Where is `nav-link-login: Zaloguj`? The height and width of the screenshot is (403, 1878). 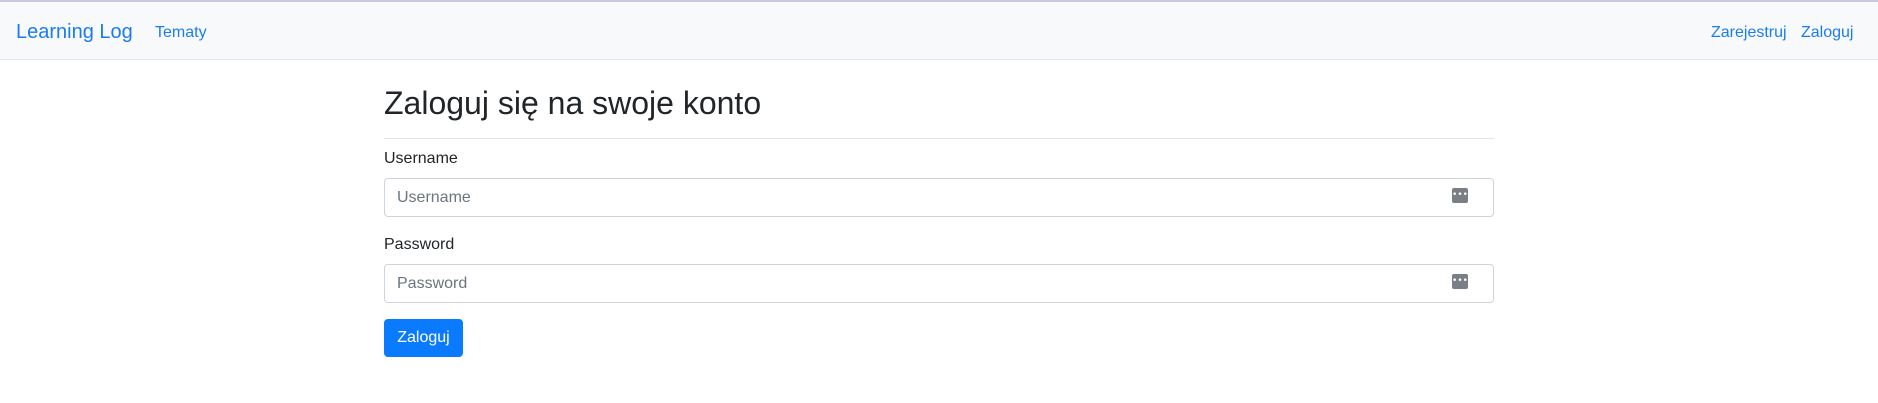 nav-link-login: Zaloguj is located at coordinates (1827, 33).